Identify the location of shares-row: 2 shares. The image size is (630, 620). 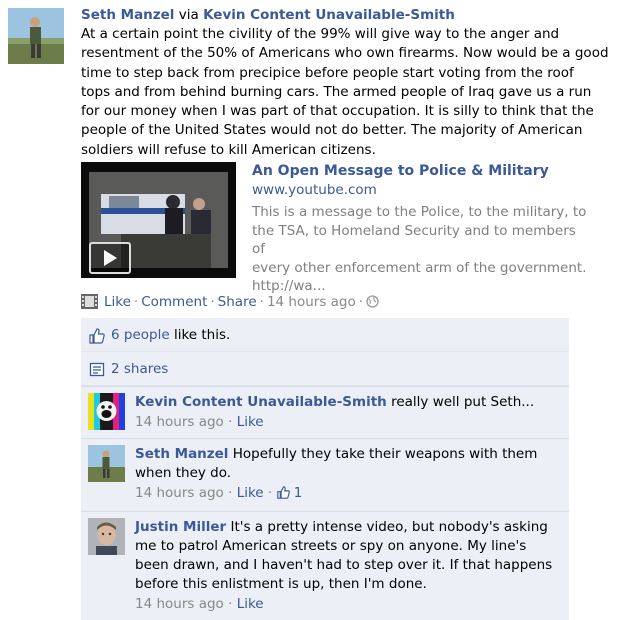
(325, 369).